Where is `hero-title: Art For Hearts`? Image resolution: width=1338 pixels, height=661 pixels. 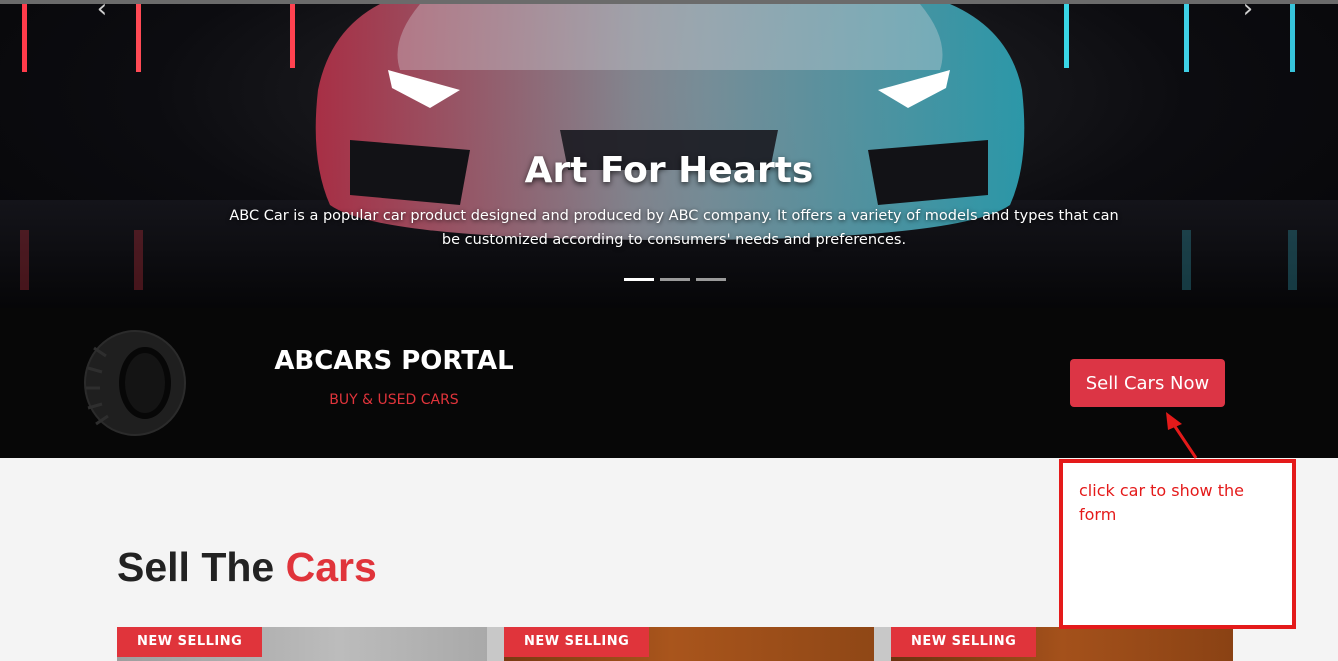 hero-title: Art For Hearts is located at coordinates (669, 170).